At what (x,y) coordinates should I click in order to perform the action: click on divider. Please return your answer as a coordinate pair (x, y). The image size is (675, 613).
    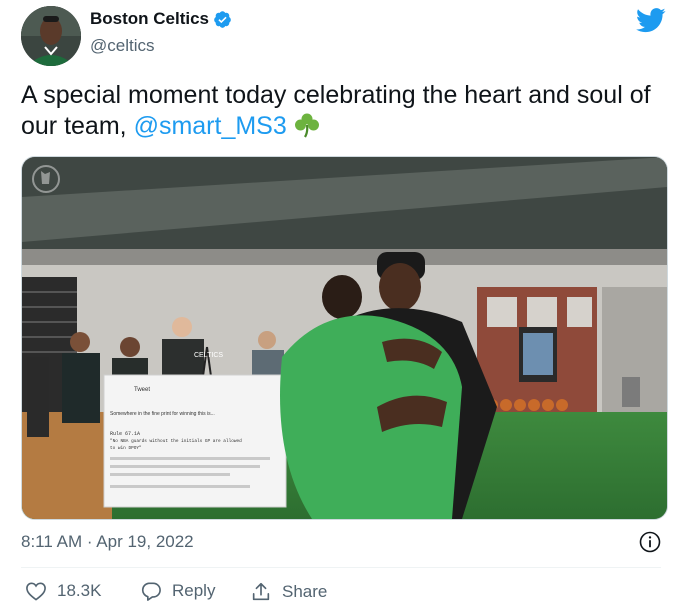
    Looking at the image, I should click on (341, 567).